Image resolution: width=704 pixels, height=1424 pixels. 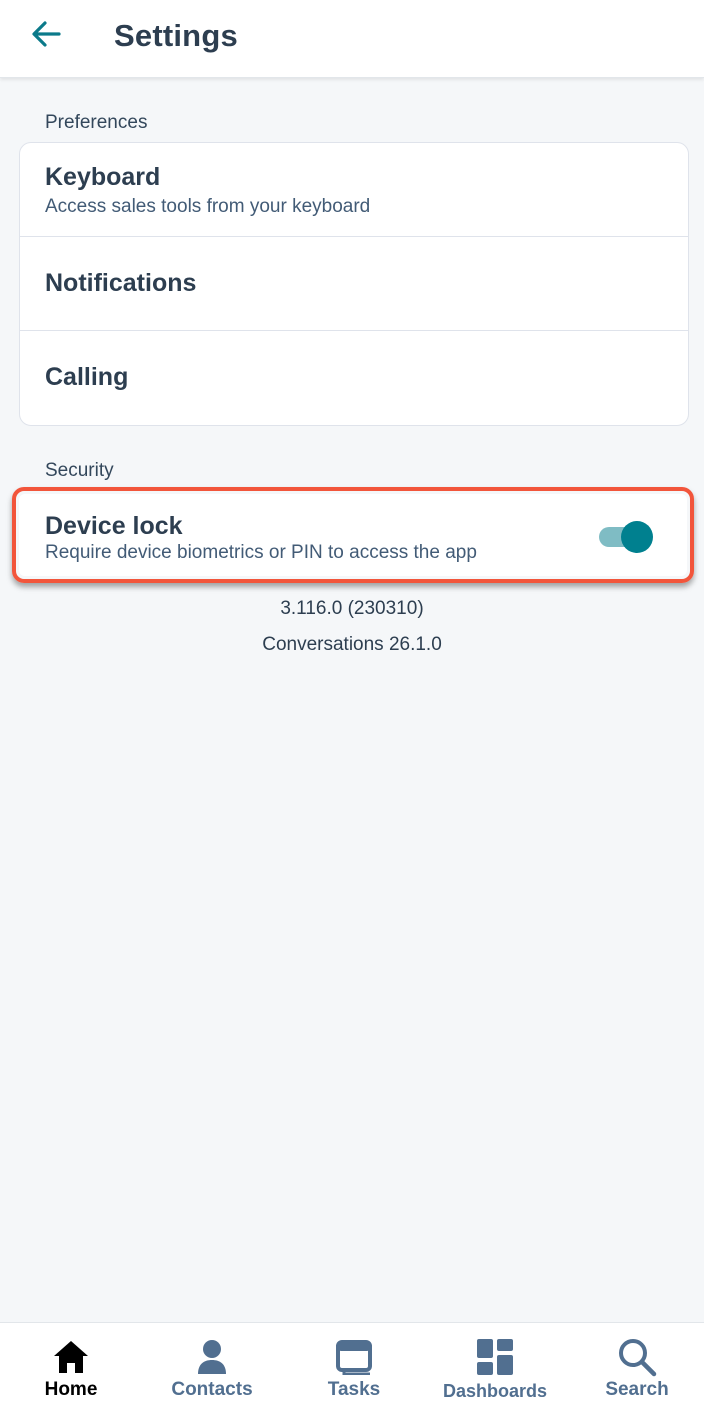 I want to click on nav-label: Search, so click(x=637, y=1389).